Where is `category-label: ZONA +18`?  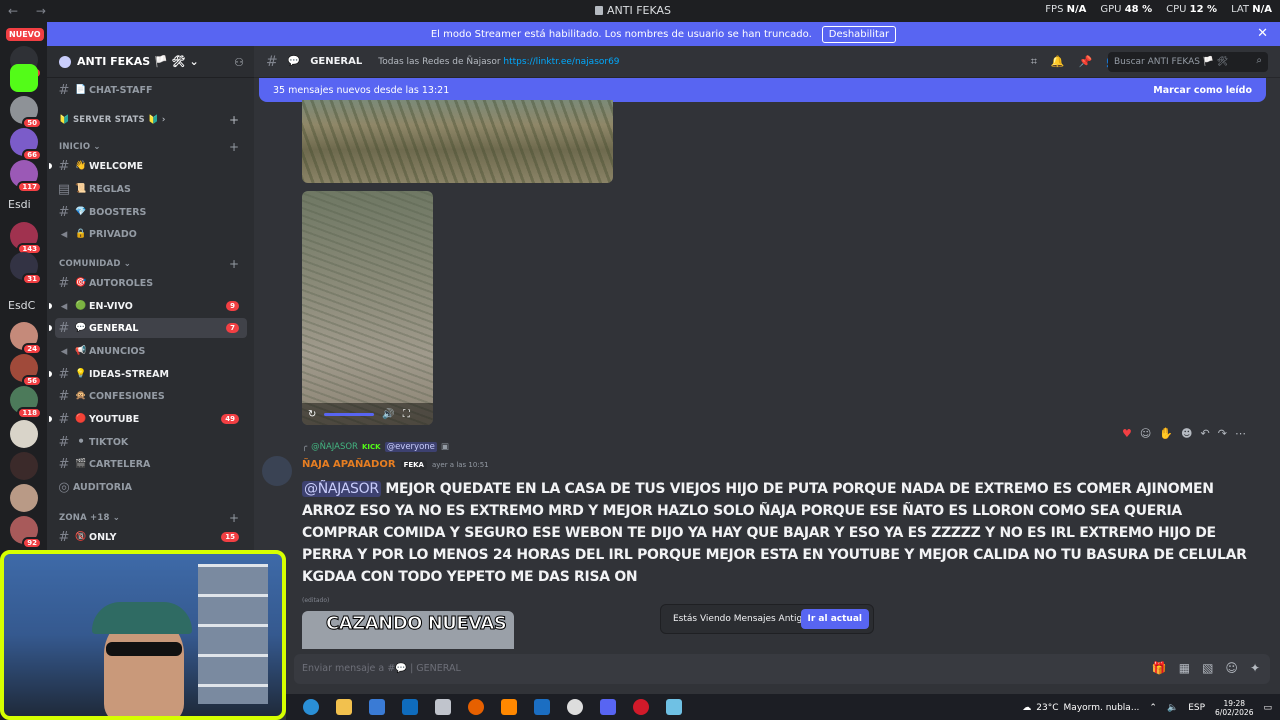 category-label: ZONA +18 is located at coordinates (84, 518).